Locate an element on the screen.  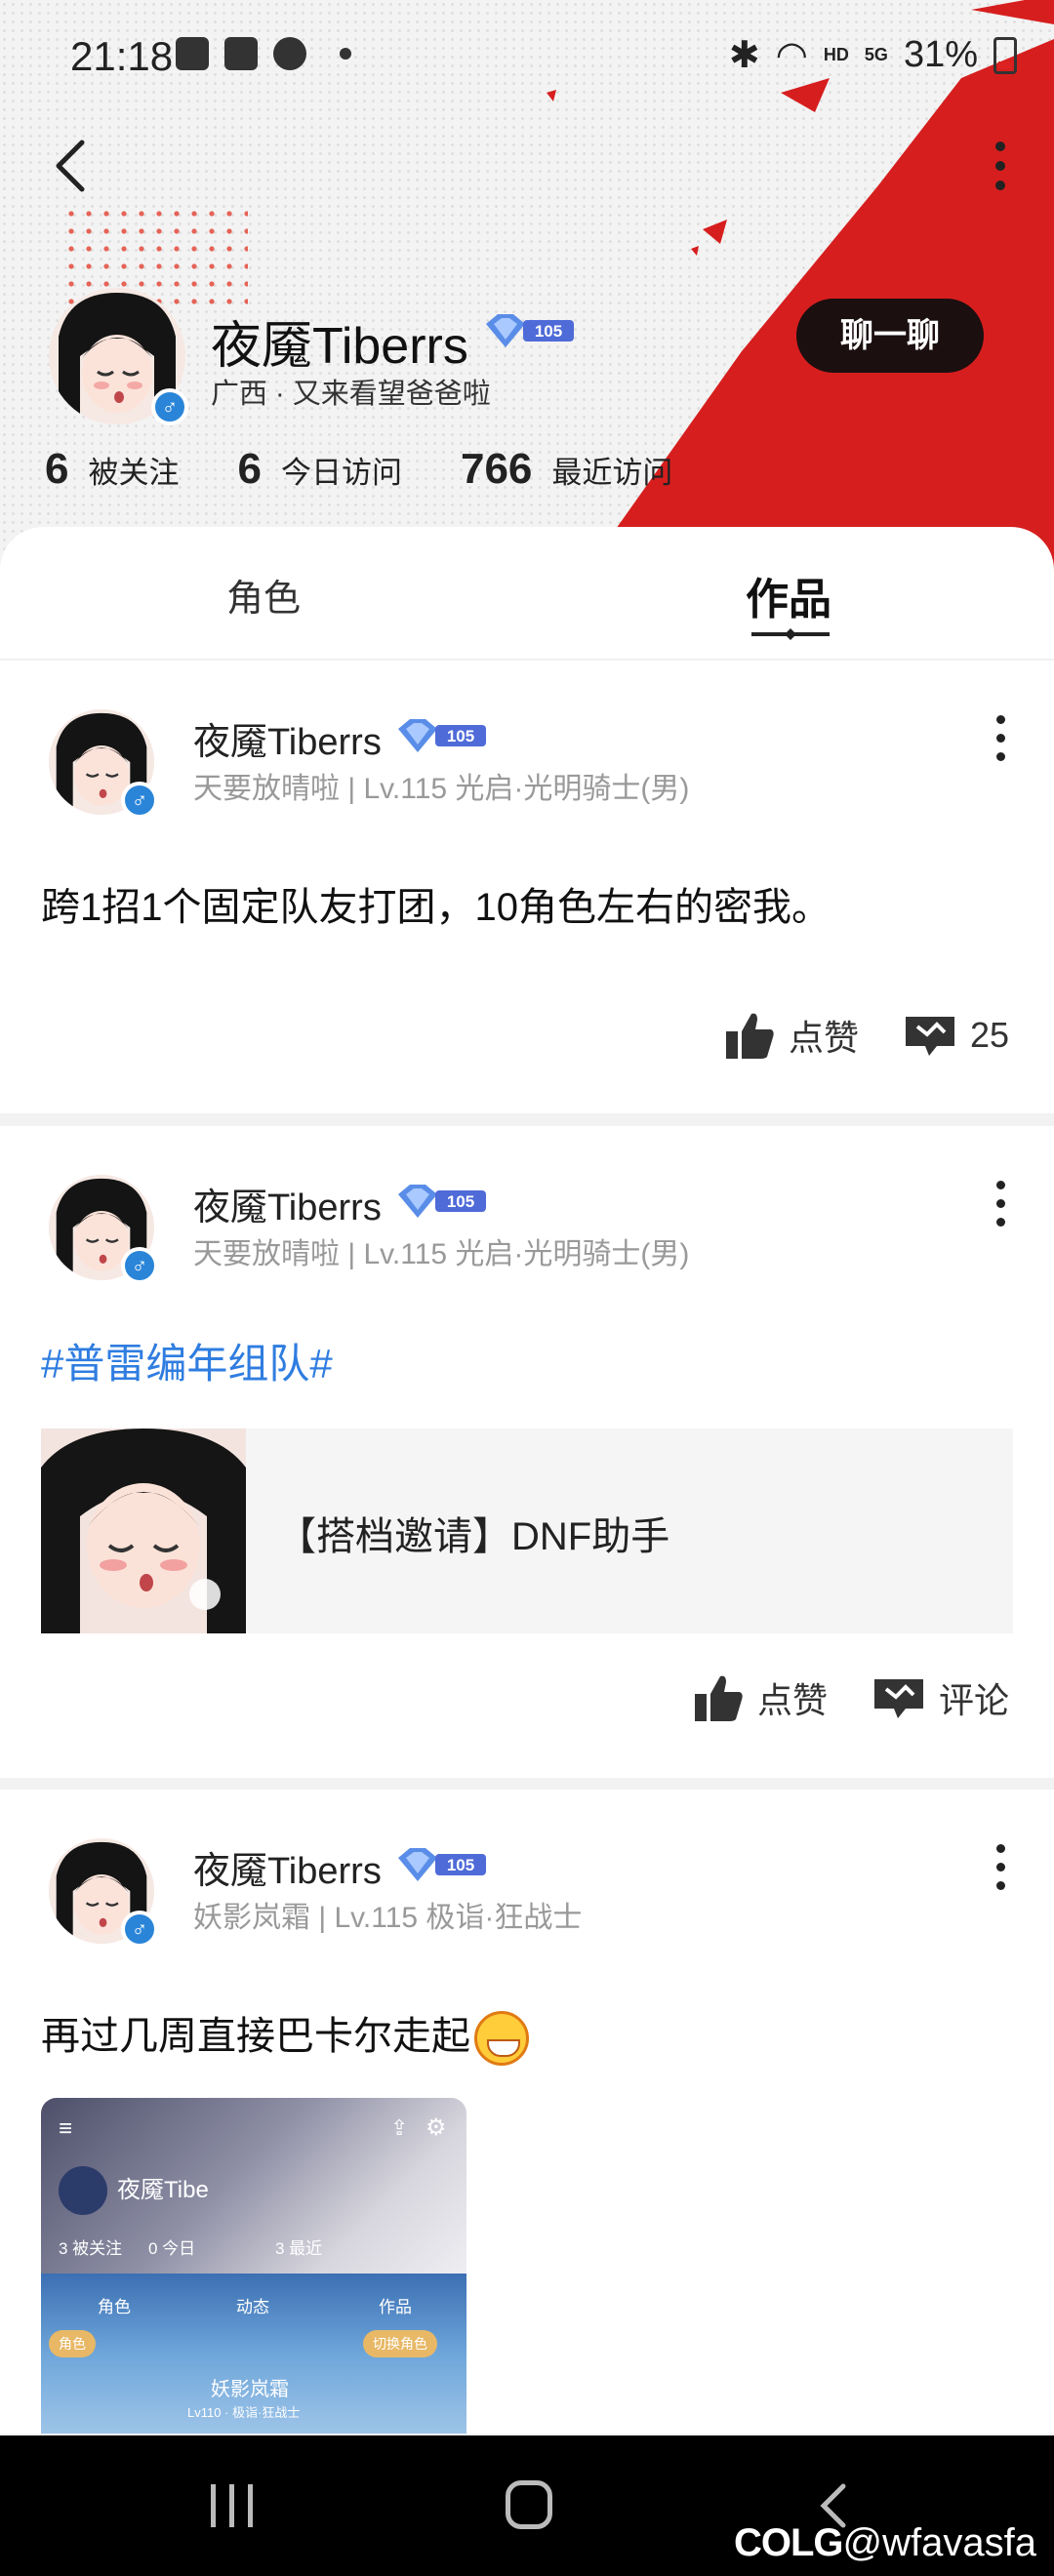
tab-roles: 角色 is located at coordinates (263, 595).